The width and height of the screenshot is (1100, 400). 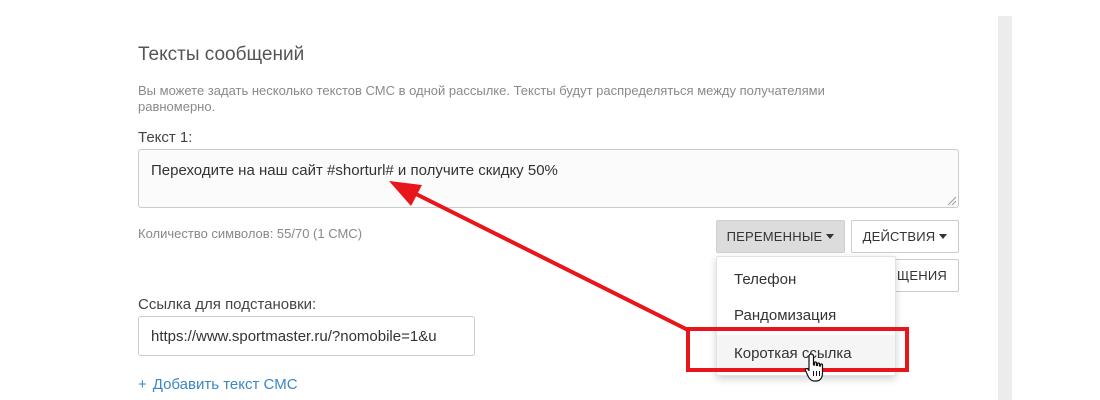 I want to click on actions-dropdown-button: ДЕЙСТВИЯ, so click(x=905, y=236).